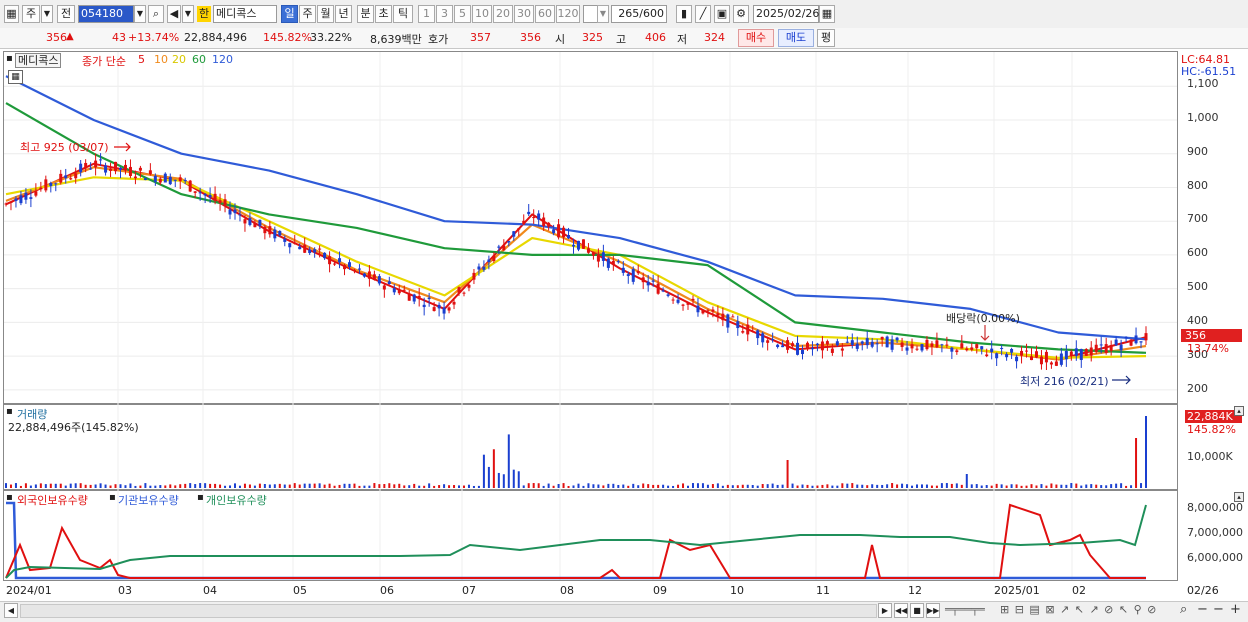 This screenshot has width=1248, height=622. Describe the element at coordinates (174, 14) in the screenshot. I see `sound-icon: ◀` at that location.